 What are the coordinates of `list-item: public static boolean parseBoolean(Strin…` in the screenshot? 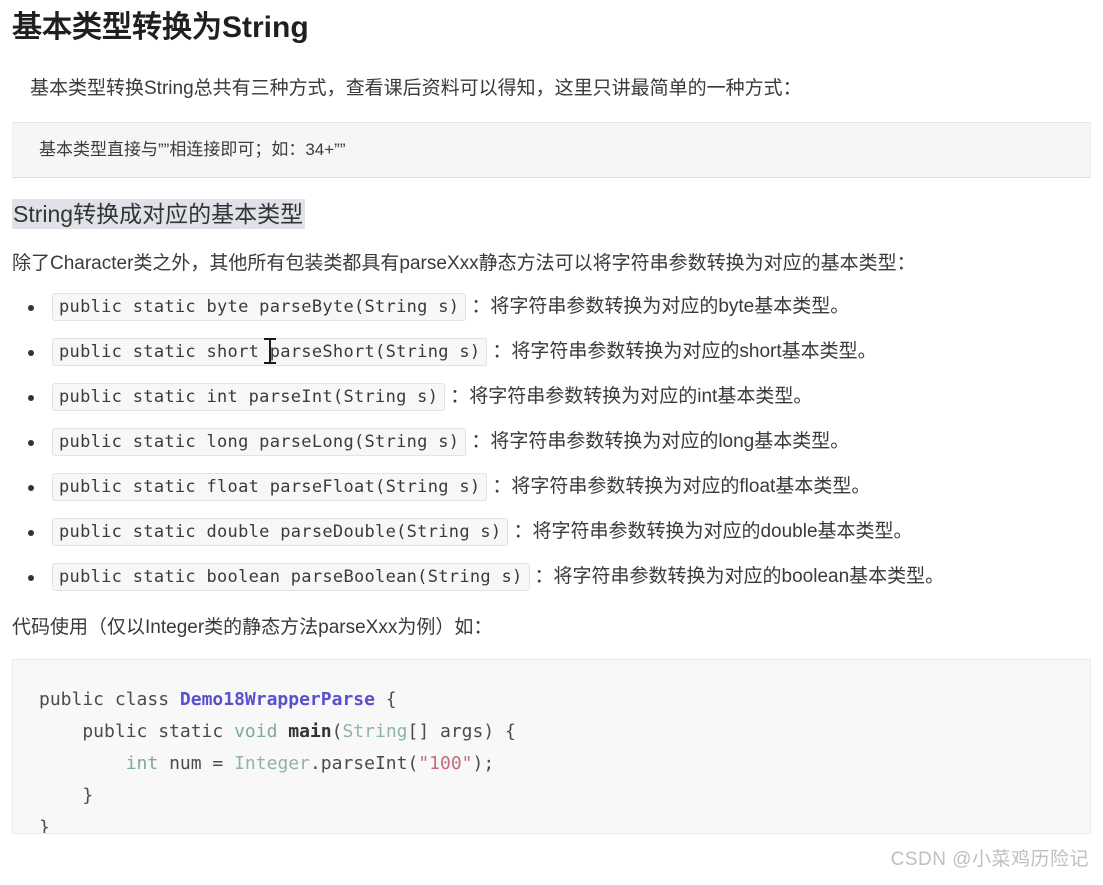 It's located at (551, 577).